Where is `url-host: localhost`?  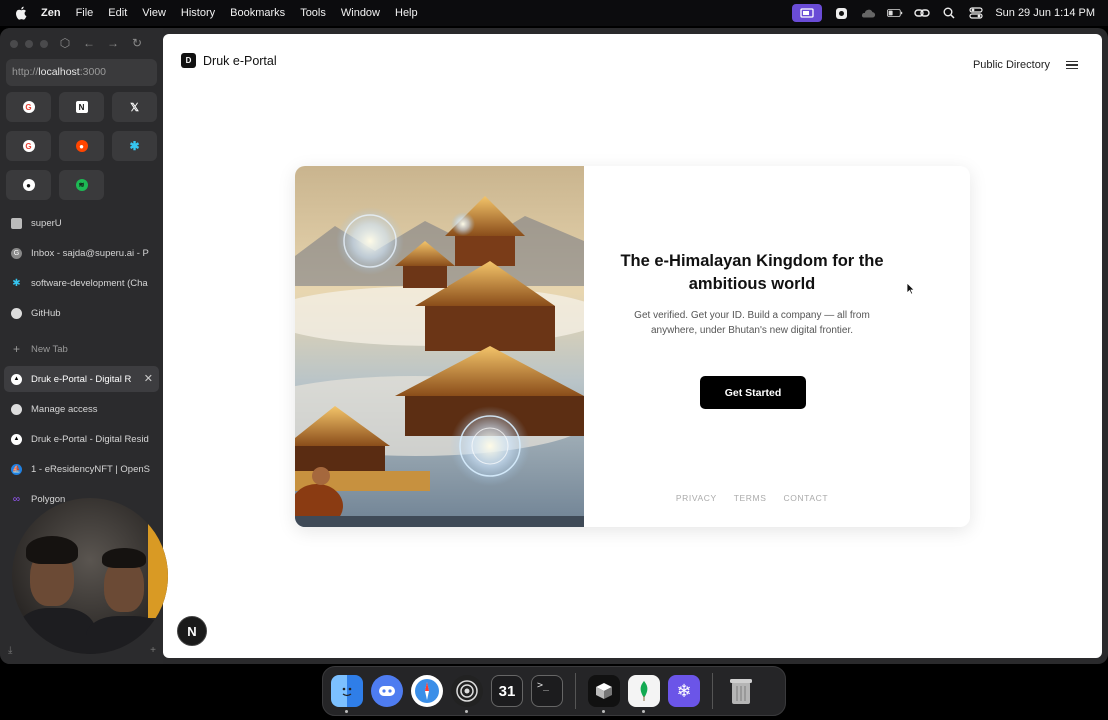 url-host: localhost is located at coordinates (59, 72).